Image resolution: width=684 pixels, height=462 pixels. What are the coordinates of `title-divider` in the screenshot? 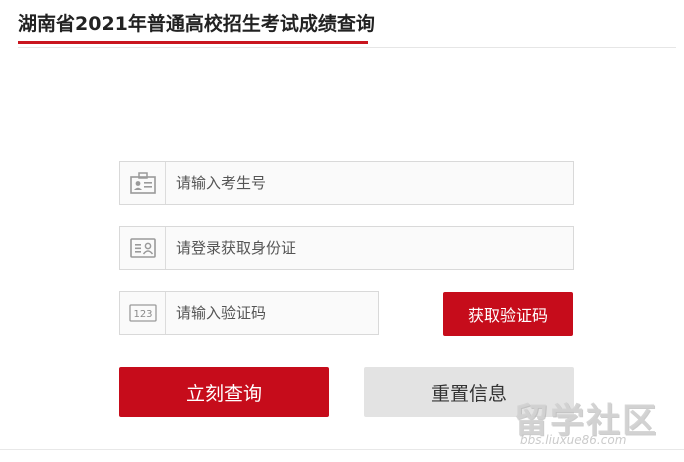 It's located at (347, 47).